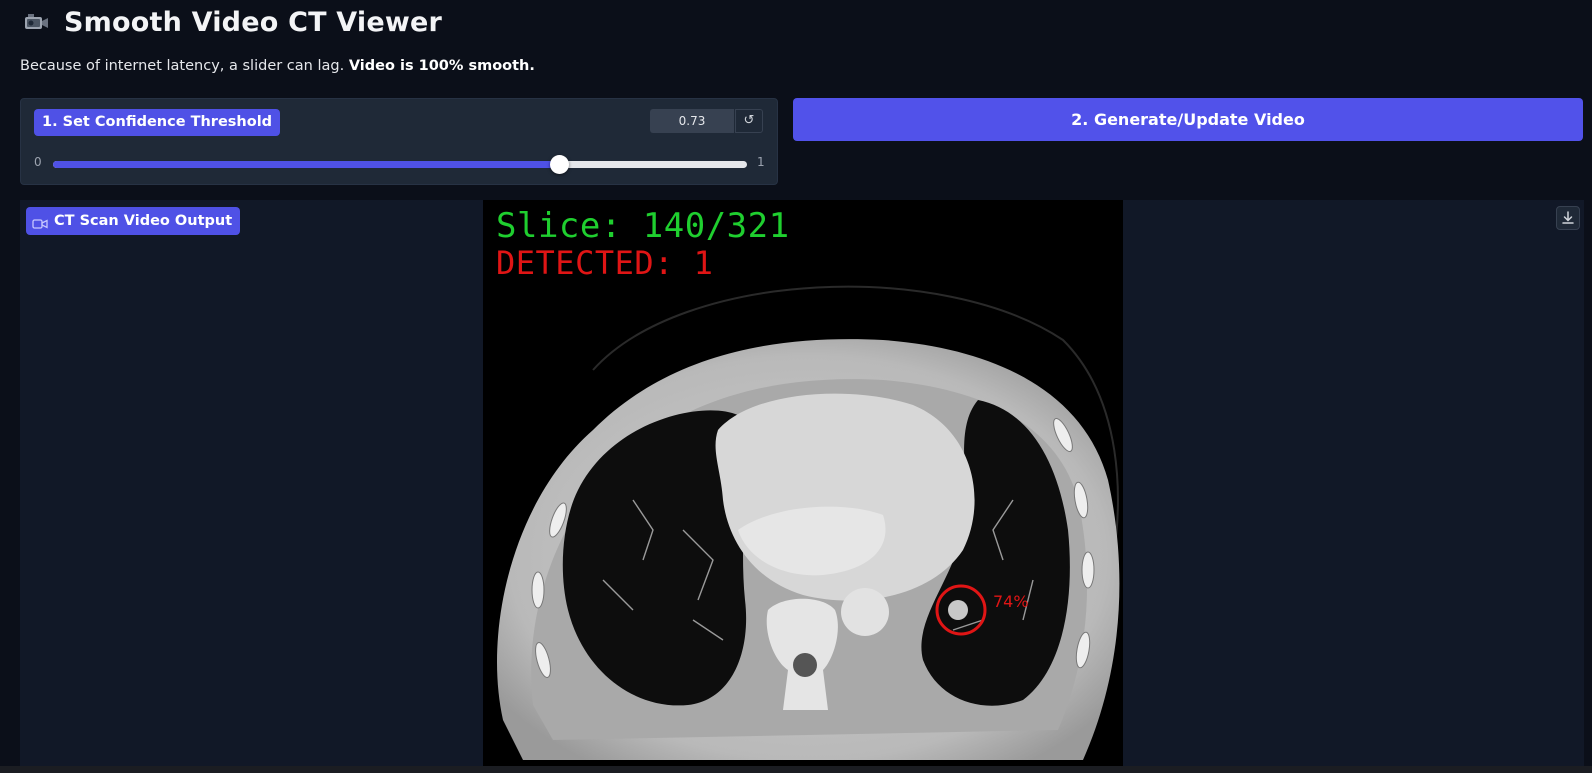 The height and width of the screenshot is (773, 1592). I want to click on subtitle-bold: Video is 100% smooth., so click(441, 66).